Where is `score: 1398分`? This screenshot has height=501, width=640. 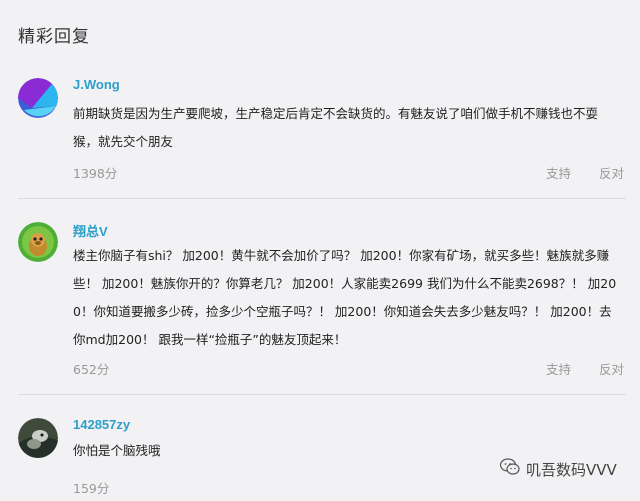
score: 1398分 is located at coordinates (95, 173).